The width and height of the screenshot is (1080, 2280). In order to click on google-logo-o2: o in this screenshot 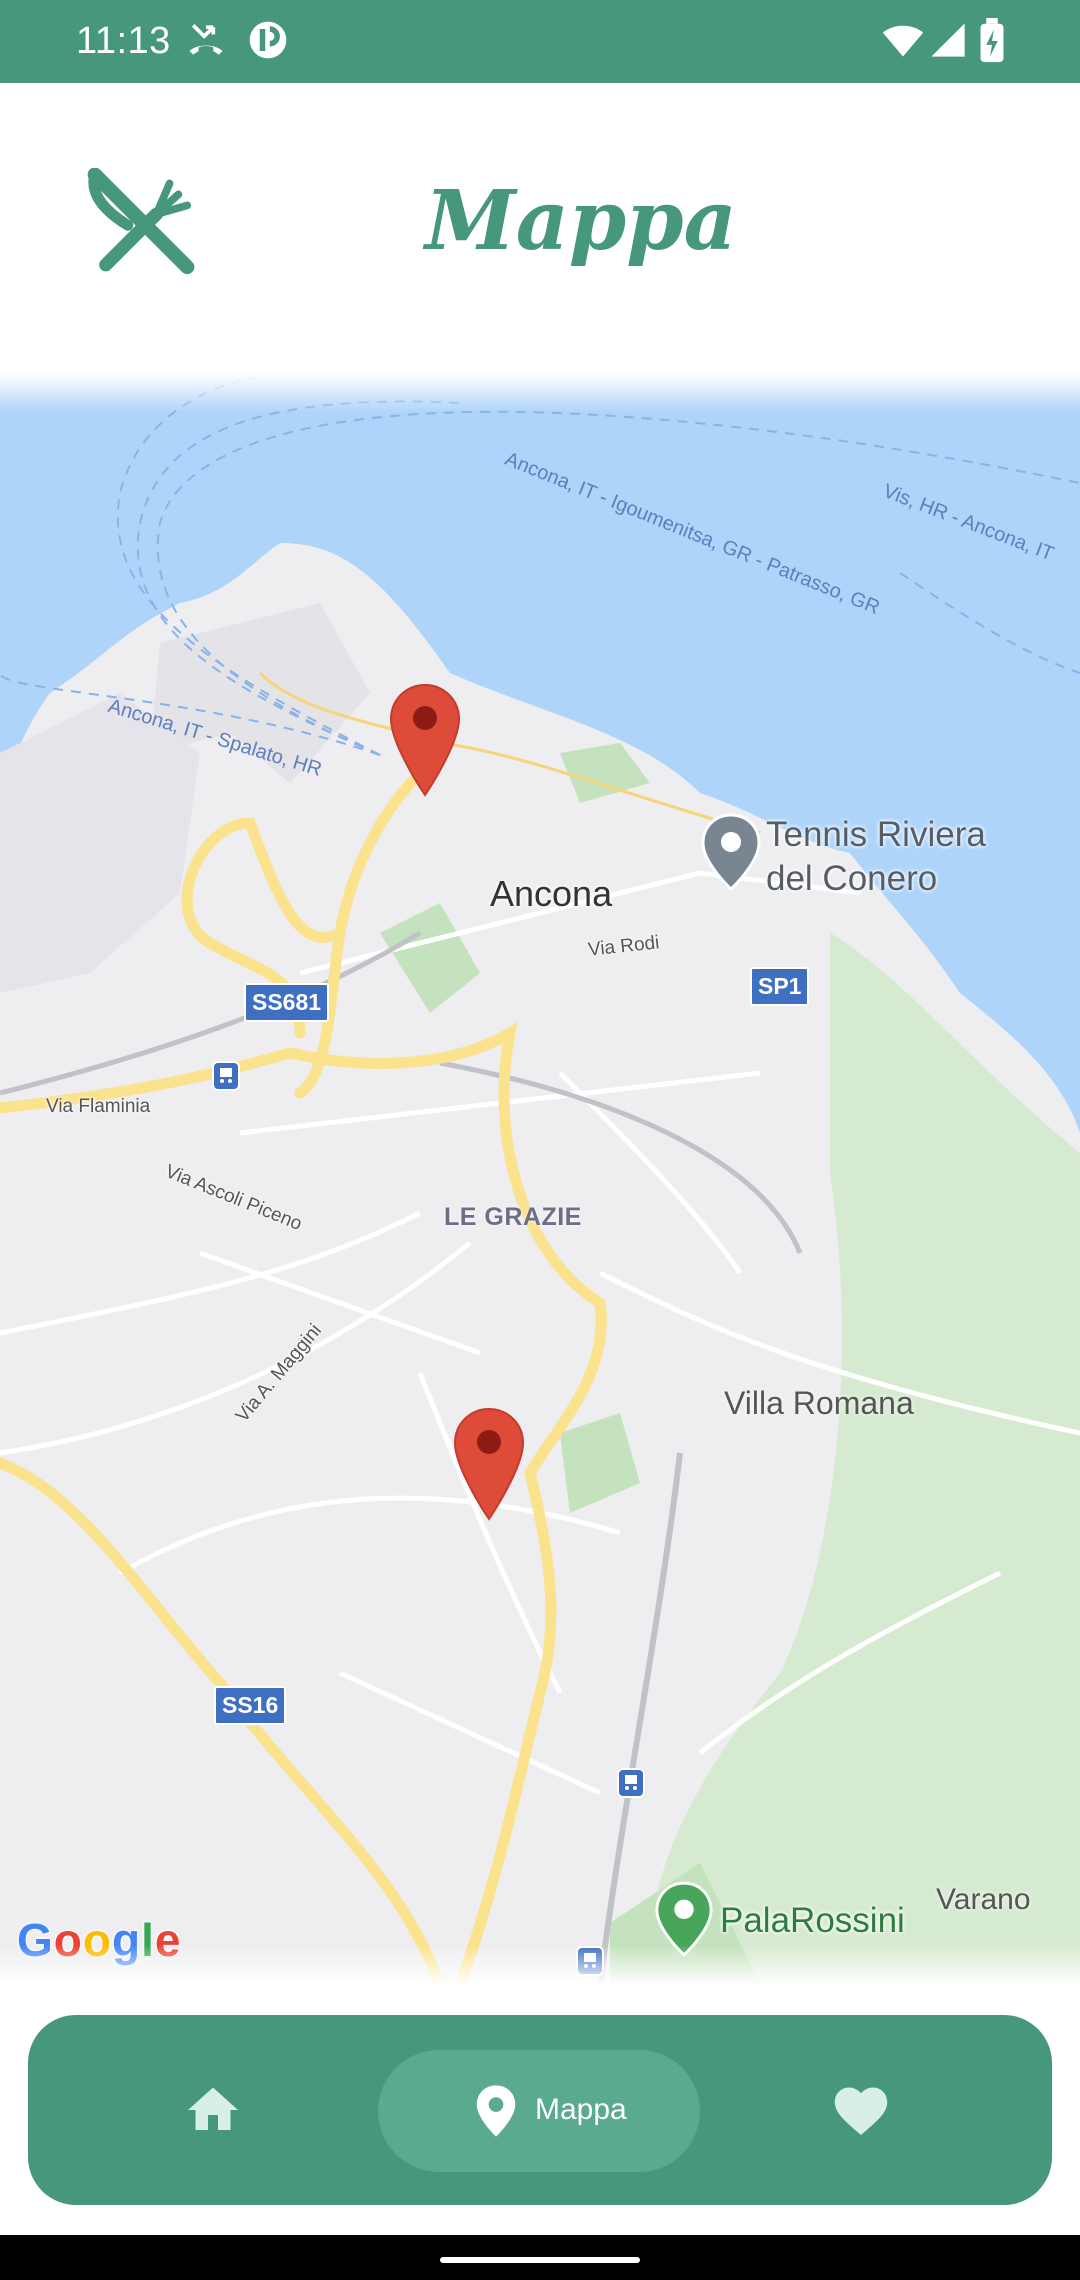, I will do `click(97, 1940)`.